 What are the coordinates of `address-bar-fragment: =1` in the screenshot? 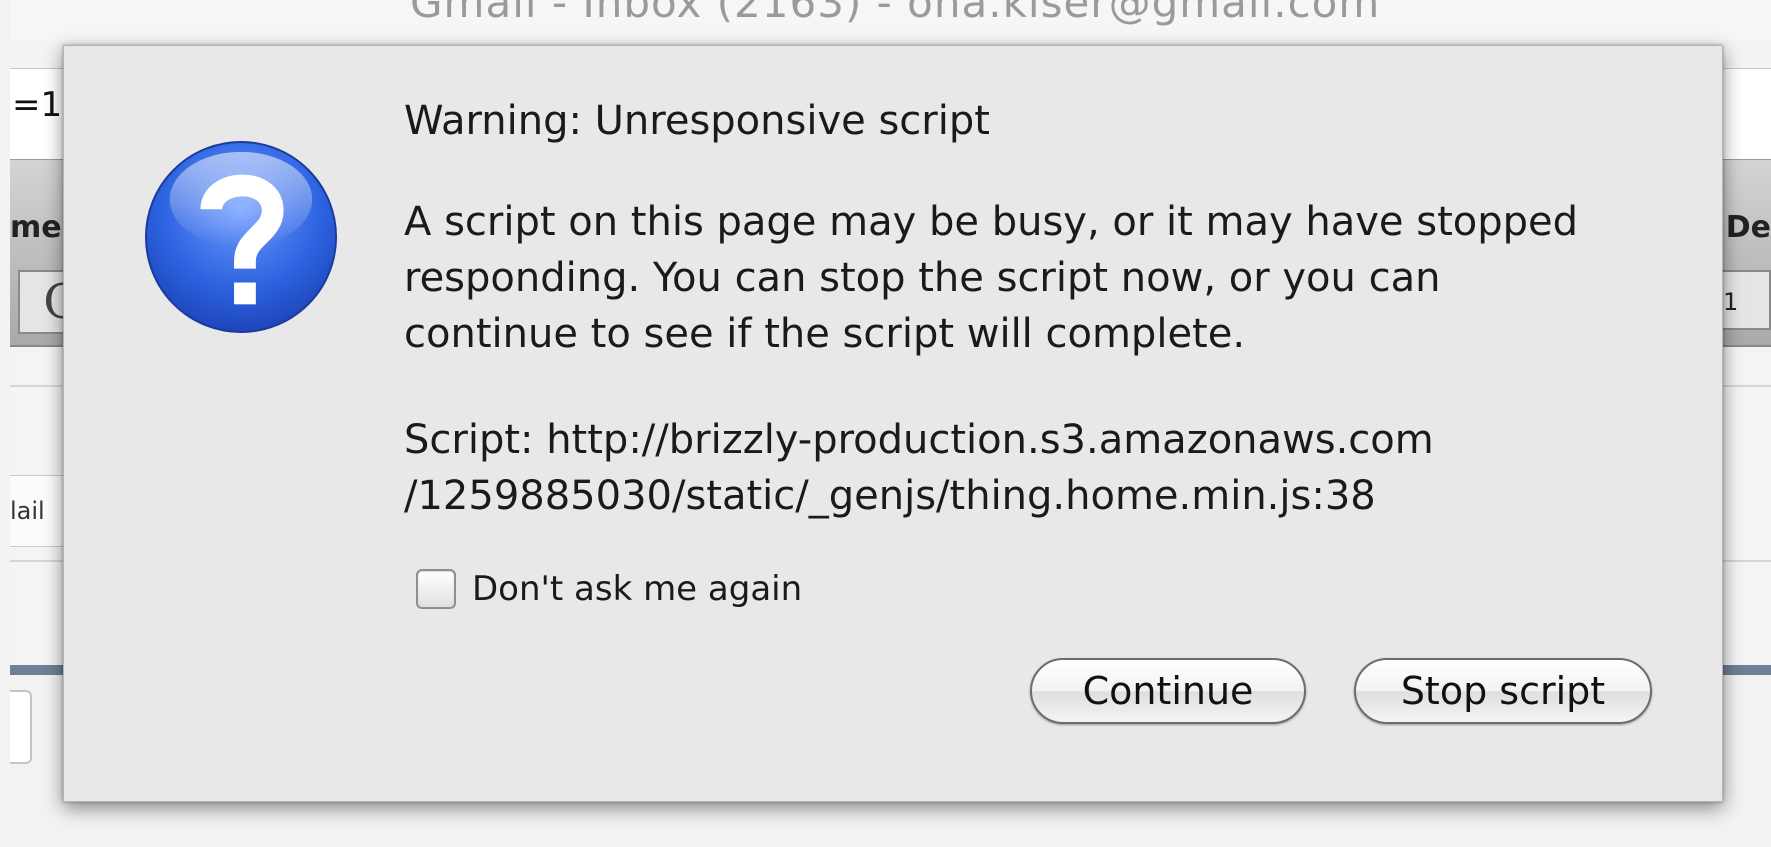 It's located at (37, 105).